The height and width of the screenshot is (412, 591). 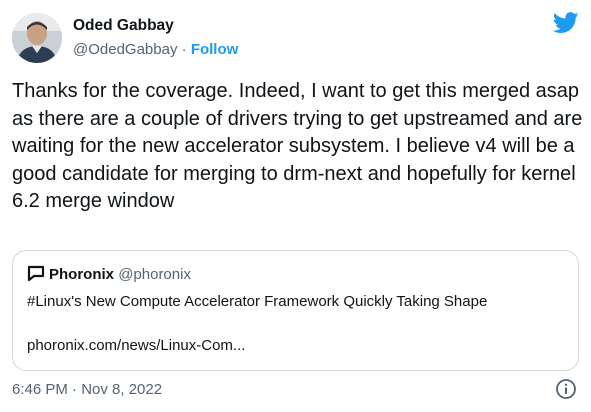 I want to click on quoted-author-name: Phoronix, so click(x=82, y=274).